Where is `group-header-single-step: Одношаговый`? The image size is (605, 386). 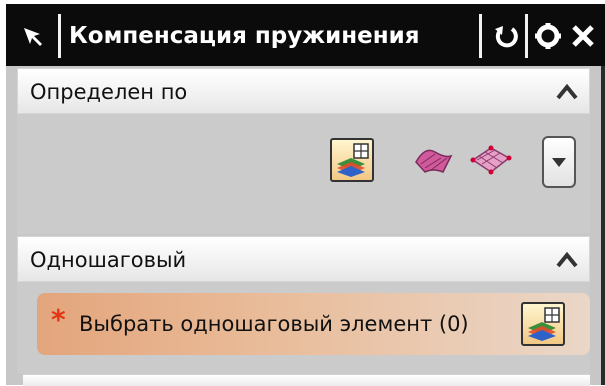
group-header-single-step: Одношаговый is located at coordinates (303, 259).